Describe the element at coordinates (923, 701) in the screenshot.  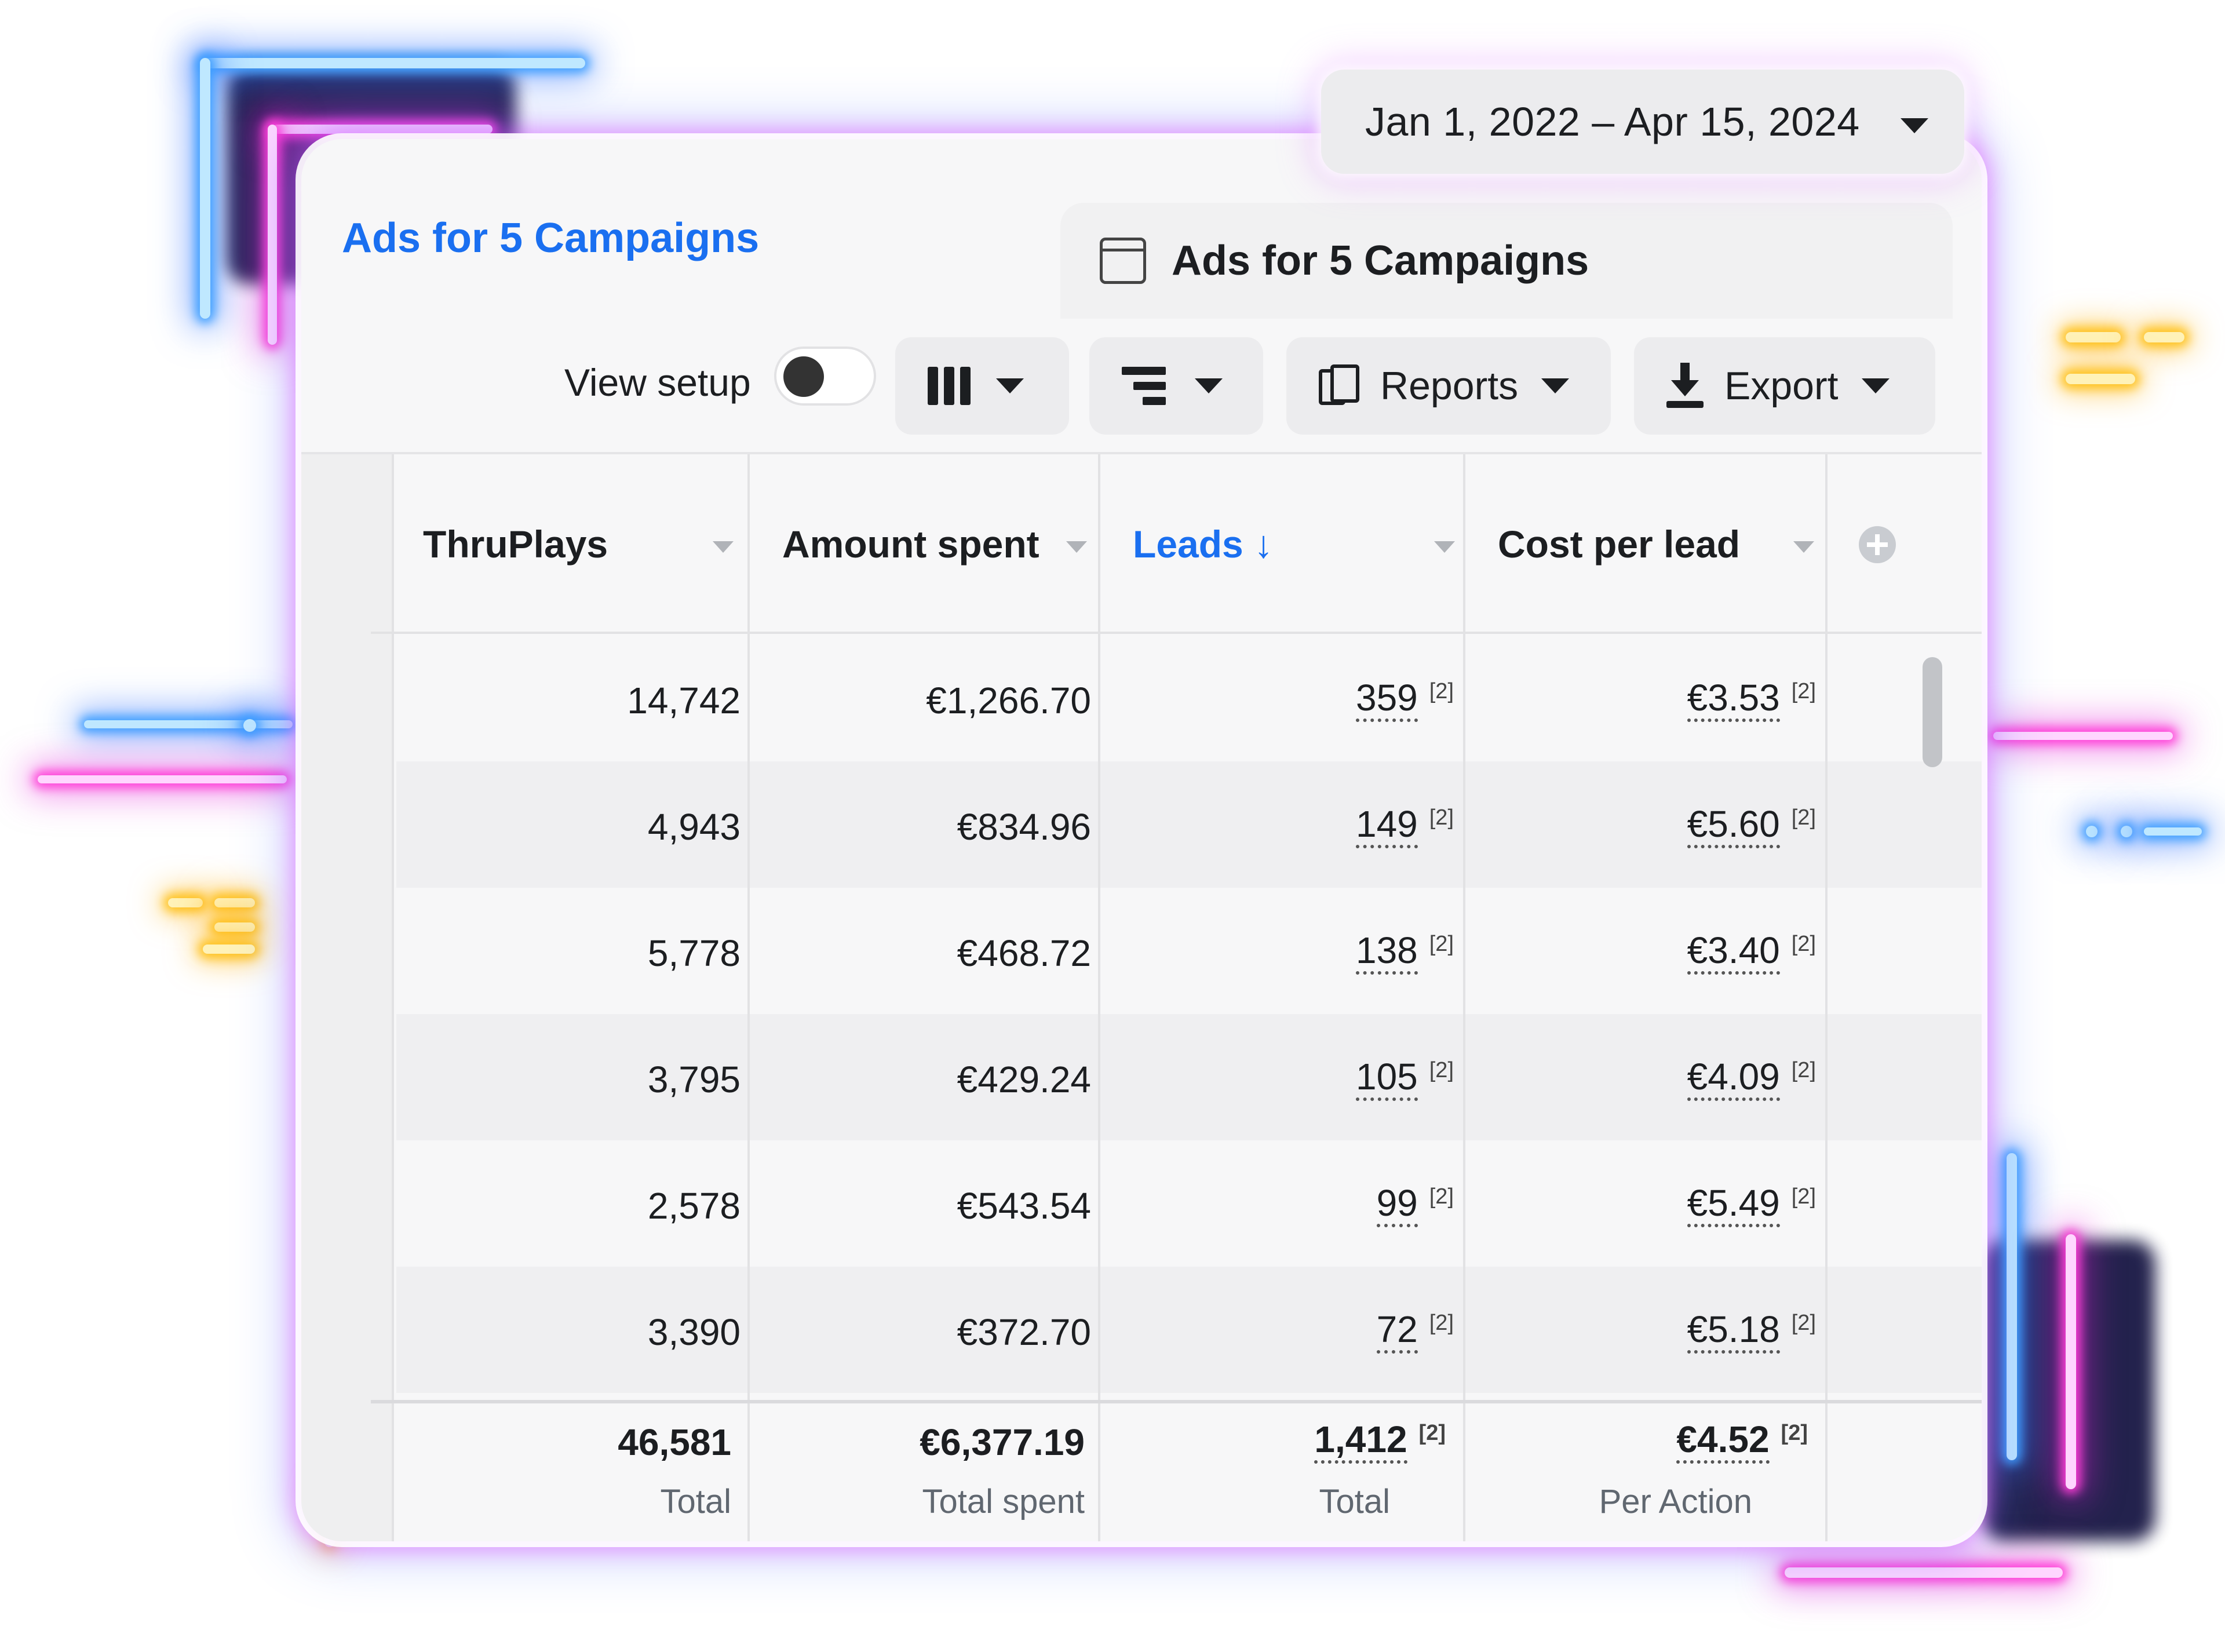
I see `table-cell-amount-spent: €1,266.70` at that location.